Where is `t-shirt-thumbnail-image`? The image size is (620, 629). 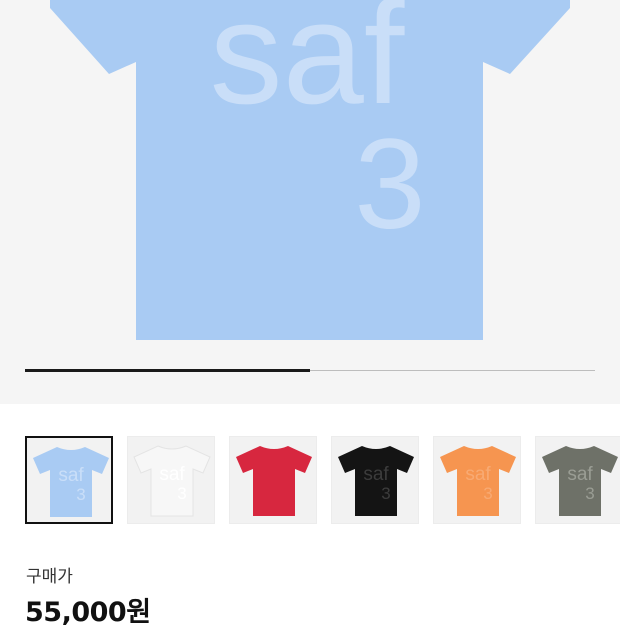
t-shirt-thumbnail-image is located at coordinates (274, 481).